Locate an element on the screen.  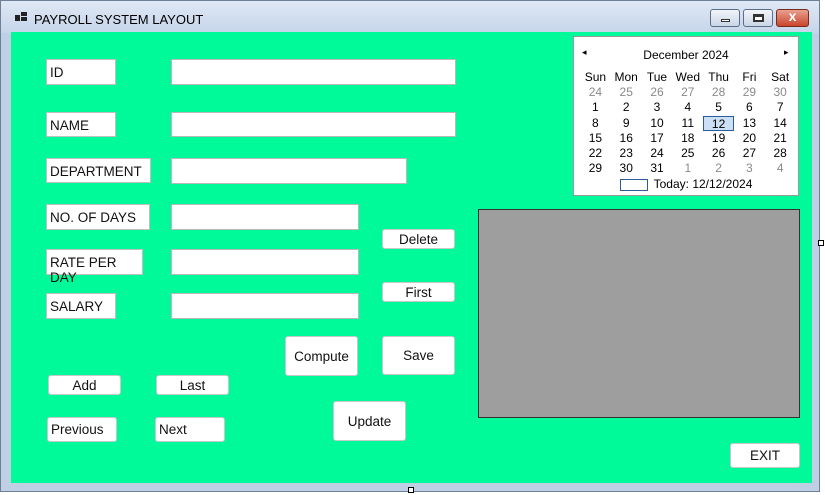
calendar-day-cell: 21 is located at coordinates (780, 138).